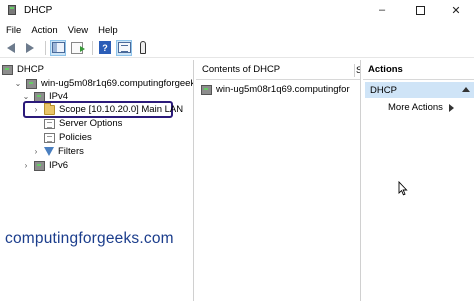 The height and width of the screenshot is (301, 474). I want to click on tree-item-policies: Policies, so click(68, 137).